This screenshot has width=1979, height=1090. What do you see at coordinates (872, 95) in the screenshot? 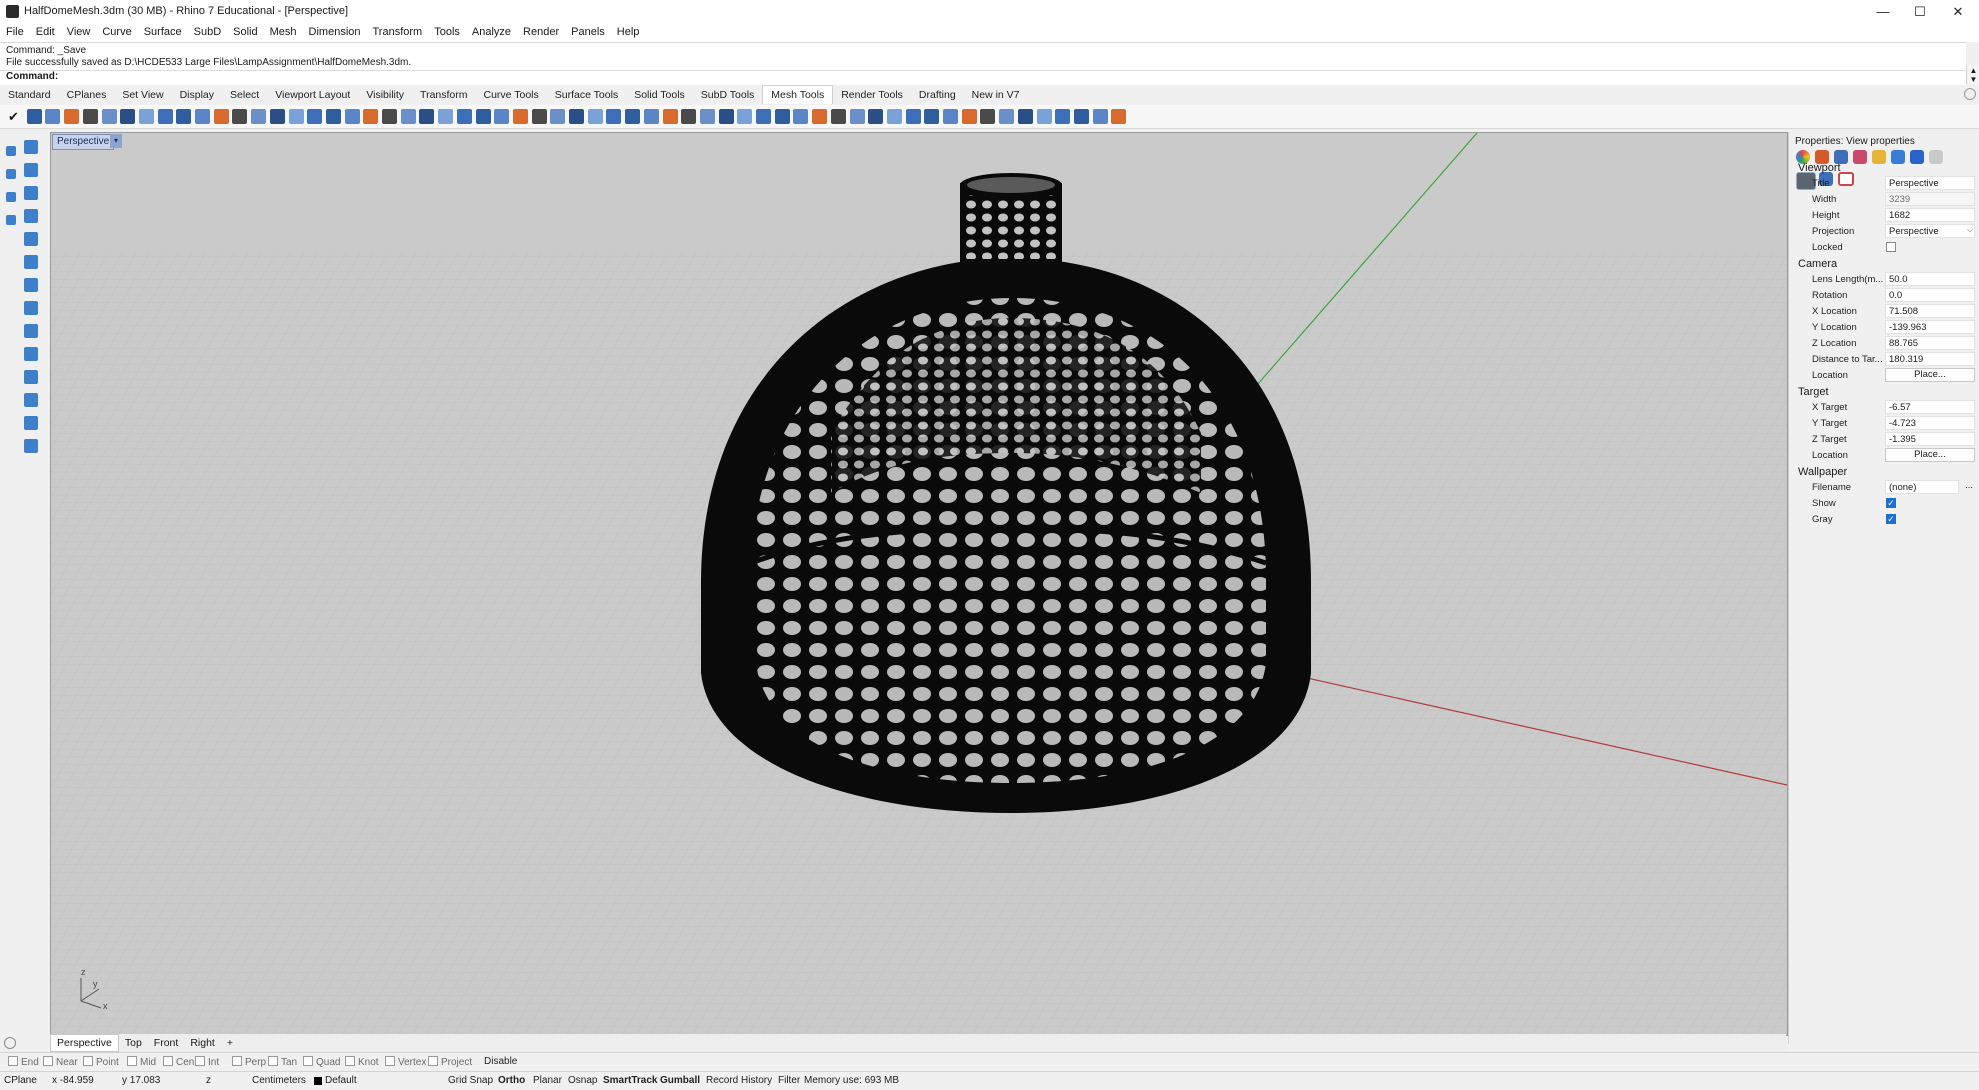
I see `tab-render-tools: Render Tools` at bounding box center [872, 95].